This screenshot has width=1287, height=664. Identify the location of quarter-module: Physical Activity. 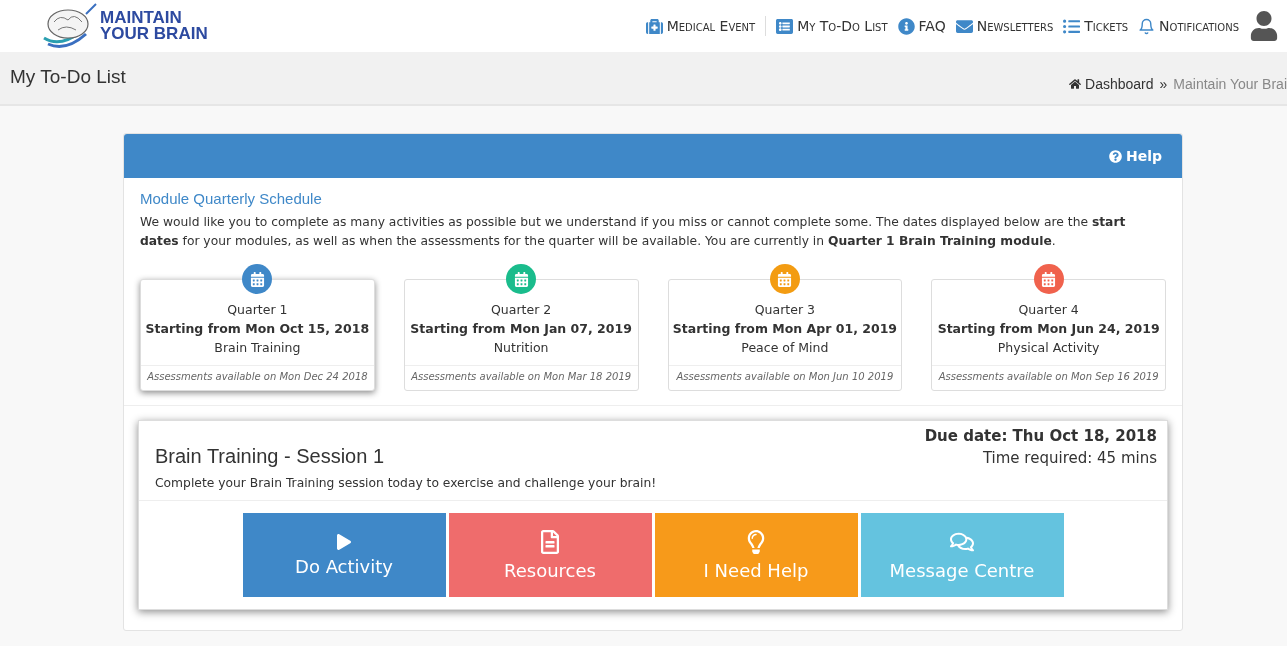
(1048, 348).